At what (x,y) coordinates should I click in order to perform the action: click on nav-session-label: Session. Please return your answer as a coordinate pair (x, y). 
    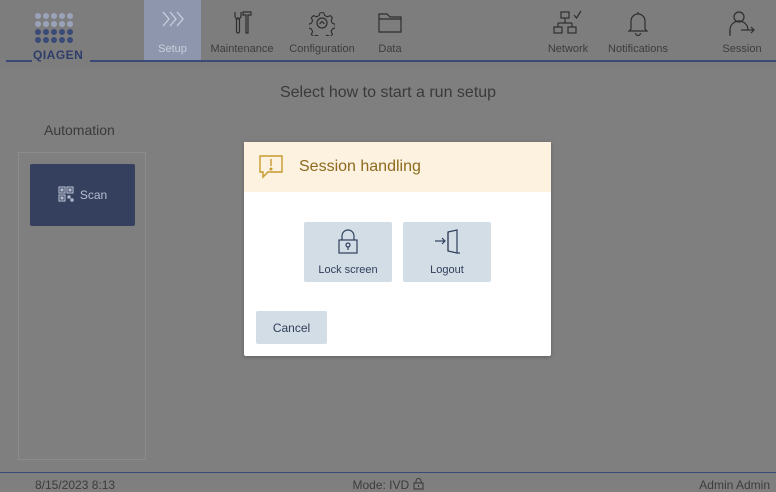
    Looking at the image, I should click on (742, 49).